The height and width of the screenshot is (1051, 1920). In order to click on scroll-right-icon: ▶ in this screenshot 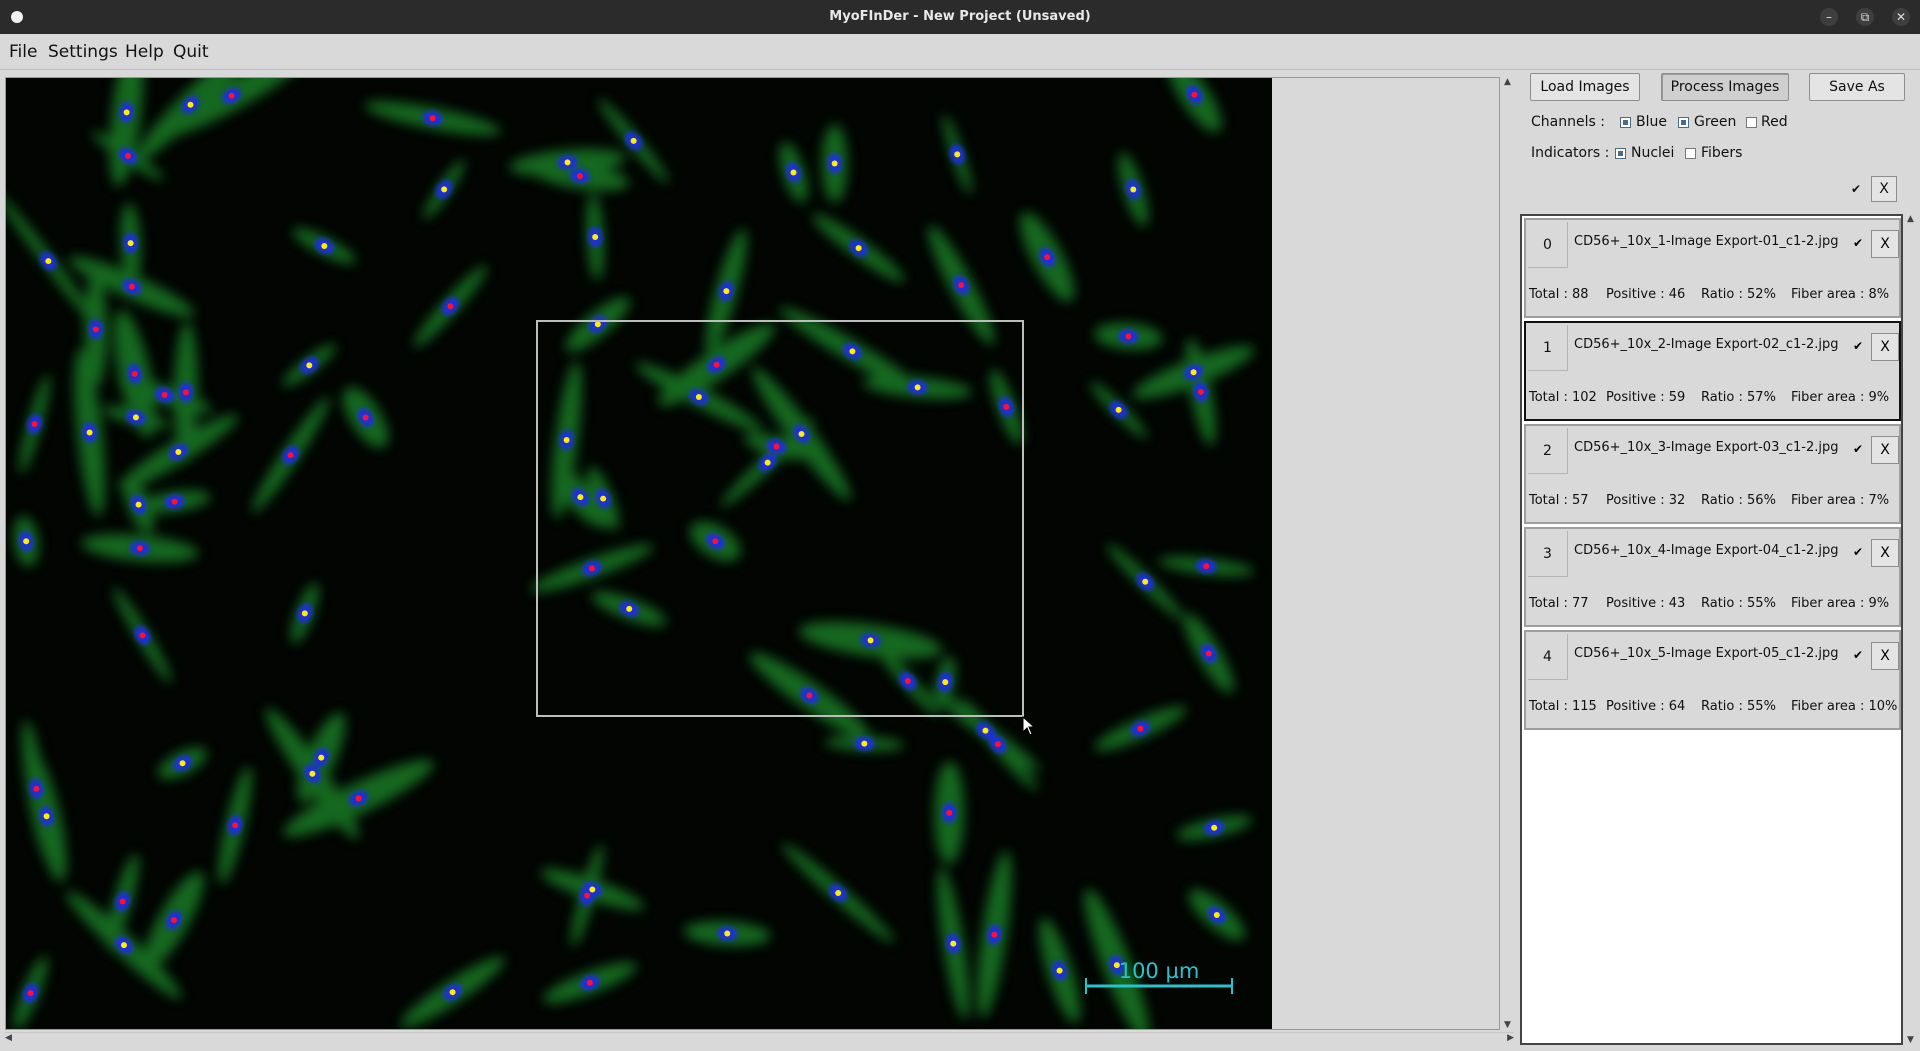, I will do `click(1510, 1038)`.